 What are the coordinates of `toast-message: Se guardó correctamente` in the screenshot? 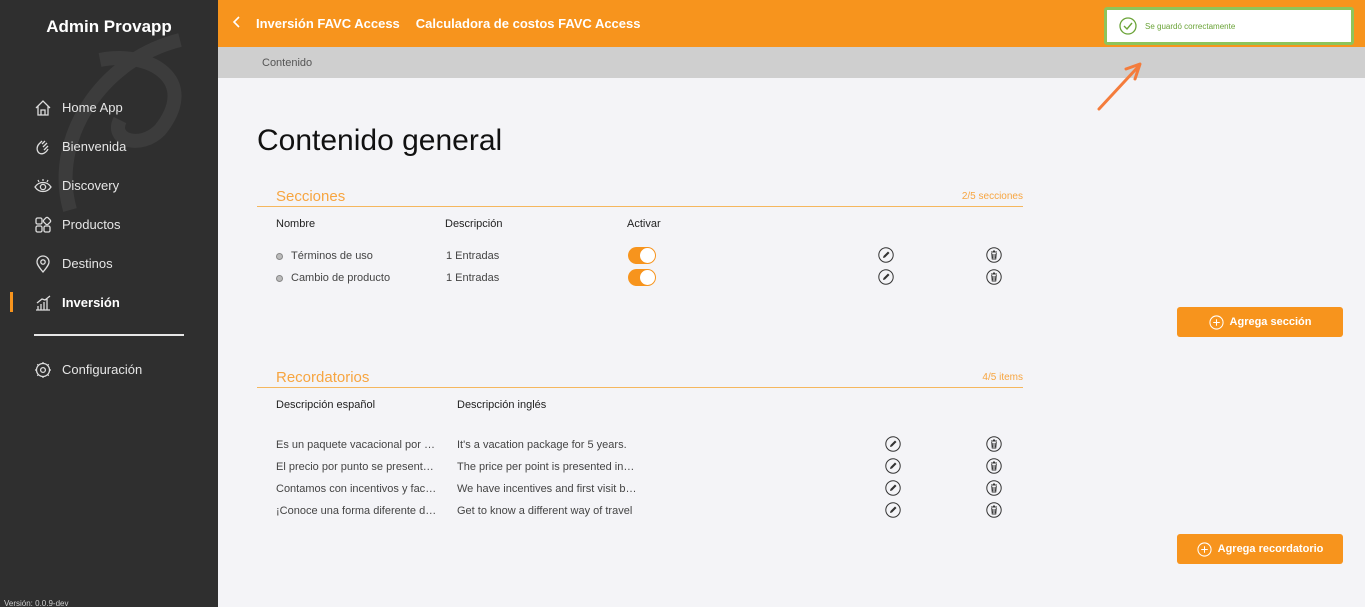 It's located at (1190, 26).